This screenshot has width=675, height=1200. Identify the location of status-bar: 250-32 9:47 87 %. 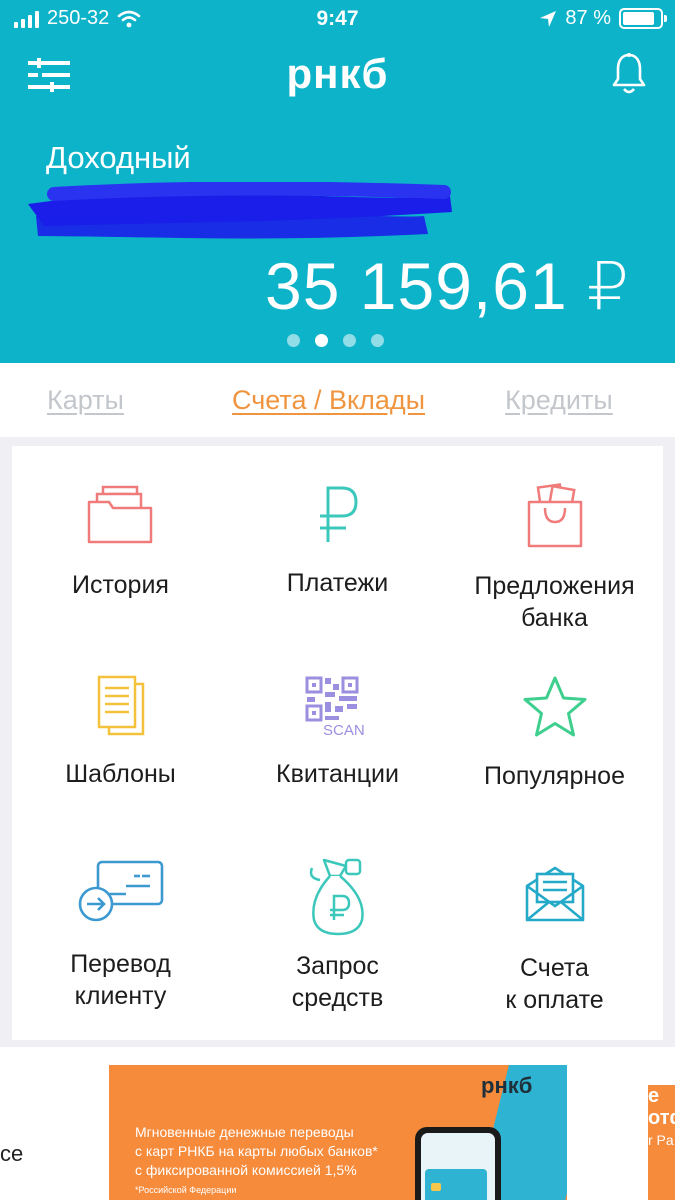
(337, 20).